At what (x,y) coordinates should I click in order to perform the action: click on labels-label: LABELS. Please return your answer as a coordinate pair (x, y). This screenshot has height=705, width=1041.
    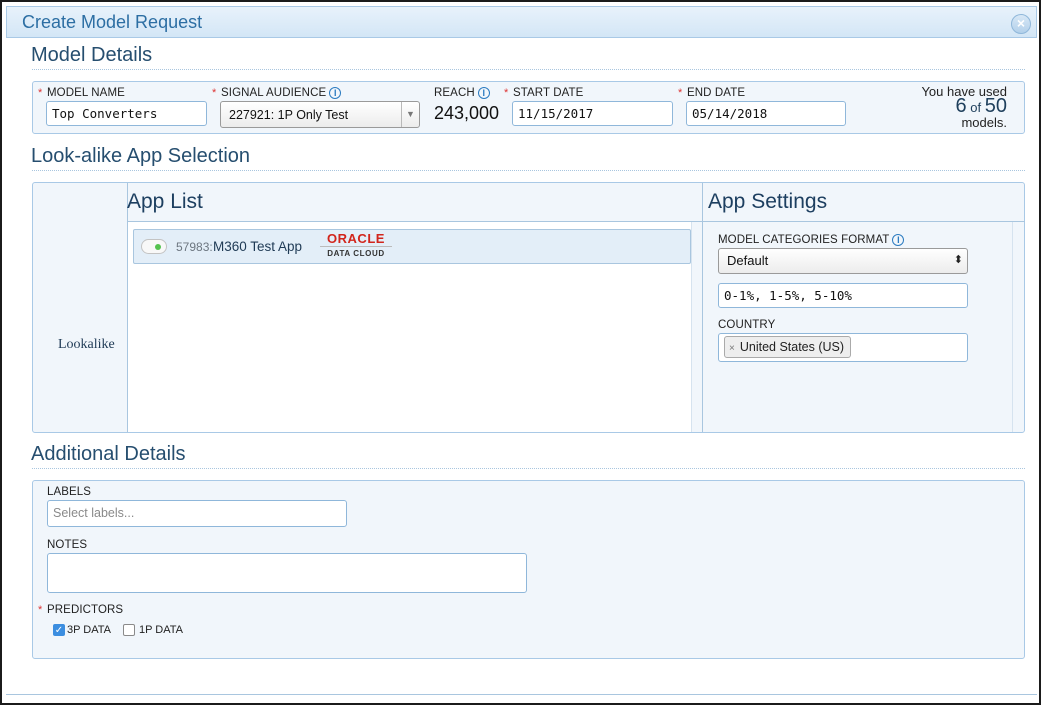
    Looking at the image, I should click on (69, 492).